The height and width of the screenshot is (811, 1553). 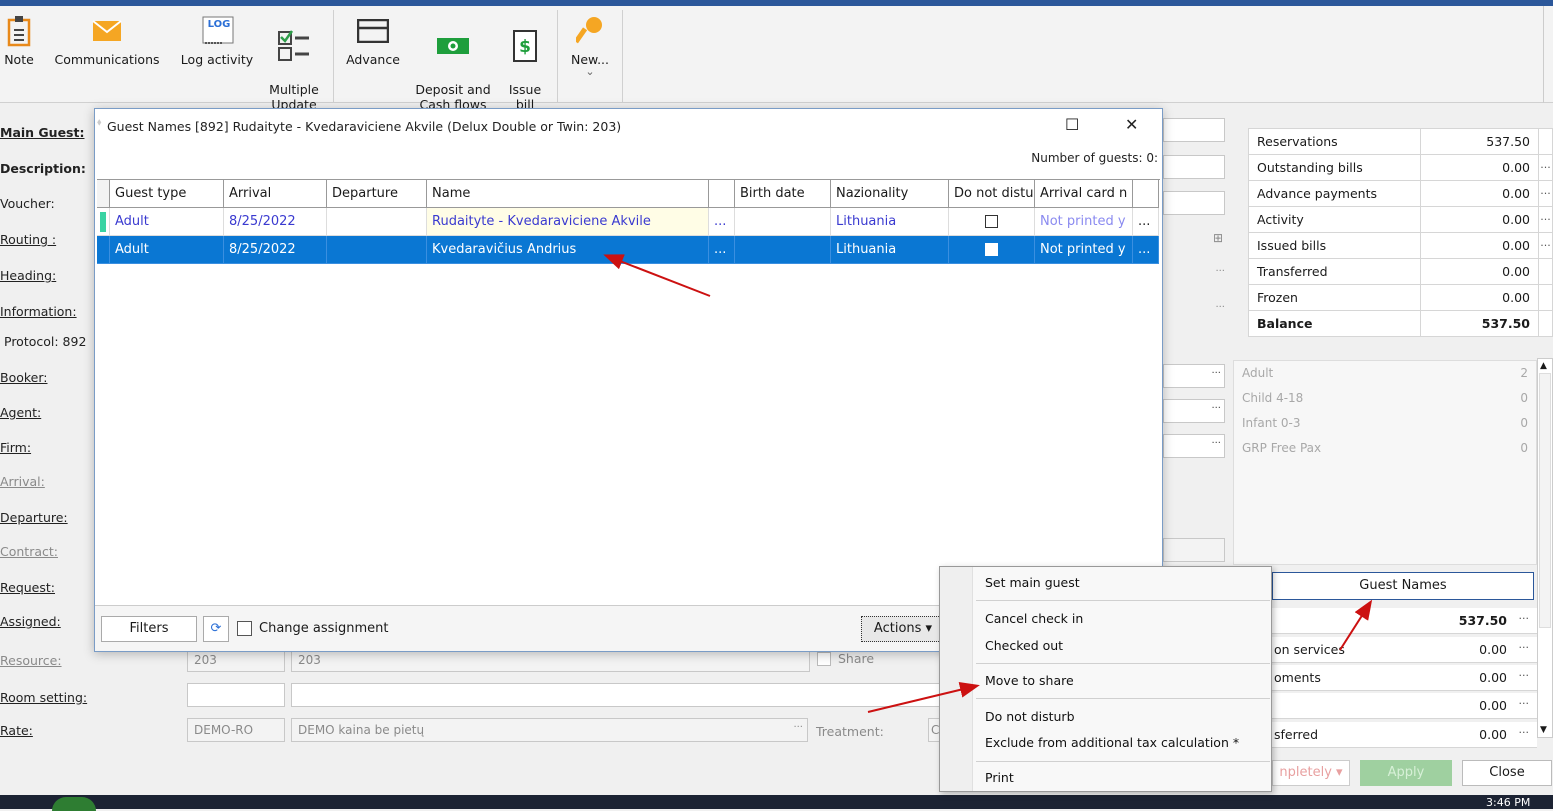 I want to click on firm-field: ···, so click(x=1194, y=446).